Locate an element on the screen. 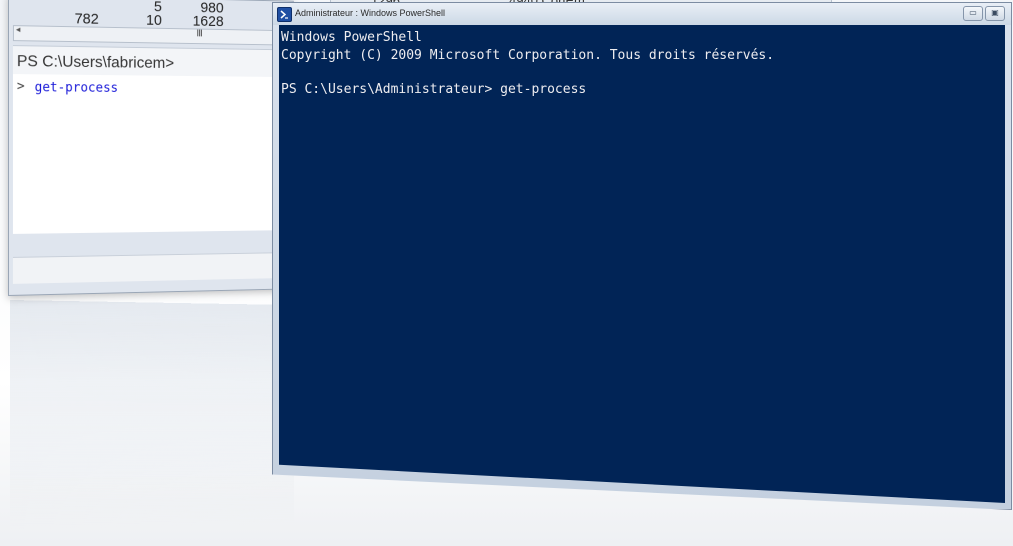 Image resolution: width=1013 pixels, height=546 pixels. window-reflection is located at coordinates (152, 415).